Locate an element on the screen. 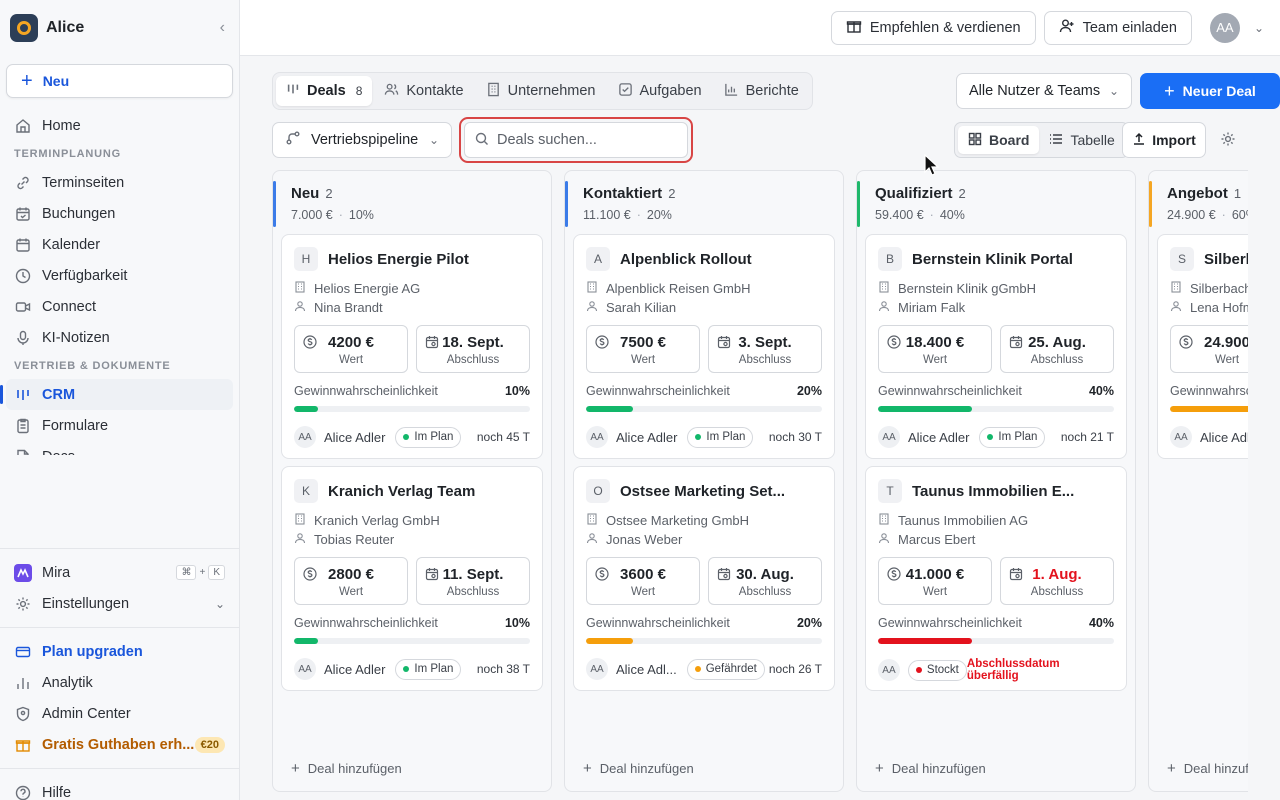 The height and width of the screenshot is (800, 1280). calendar-icon is located at coordinates (1016, 575).